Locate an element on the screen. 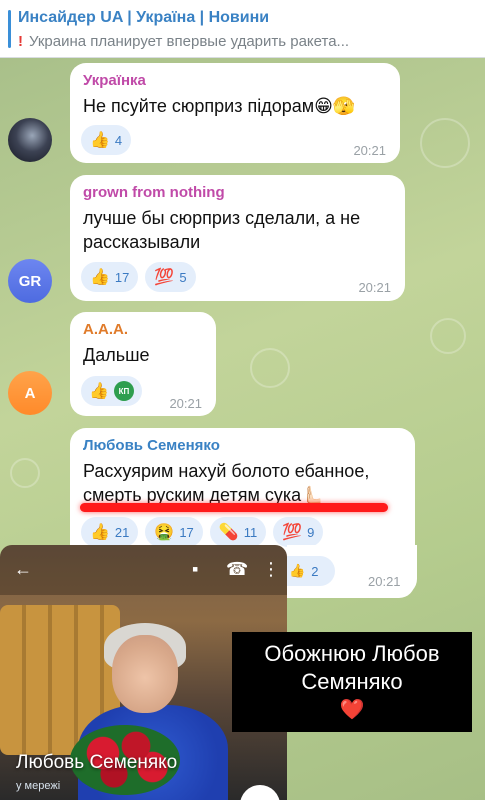  caption-line: Семяняко is located at coordinates (352, 681).